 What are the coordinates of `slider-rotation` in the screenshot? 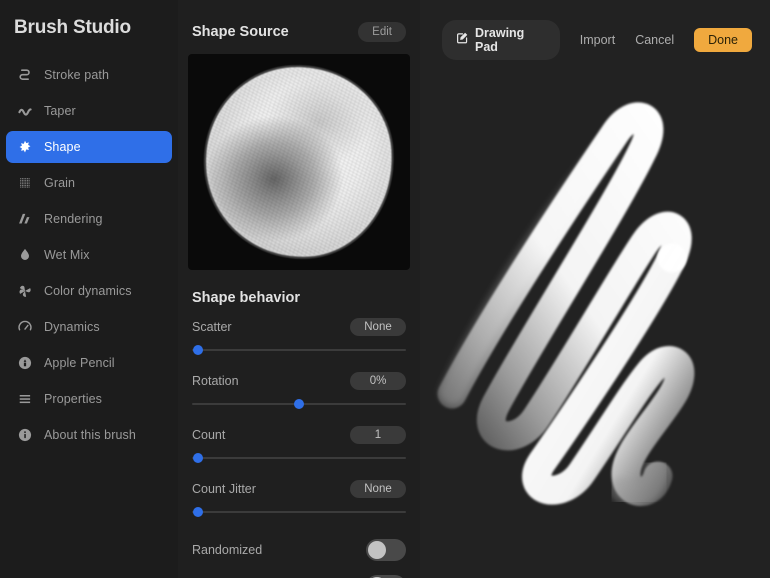 It's located at (299, 404).